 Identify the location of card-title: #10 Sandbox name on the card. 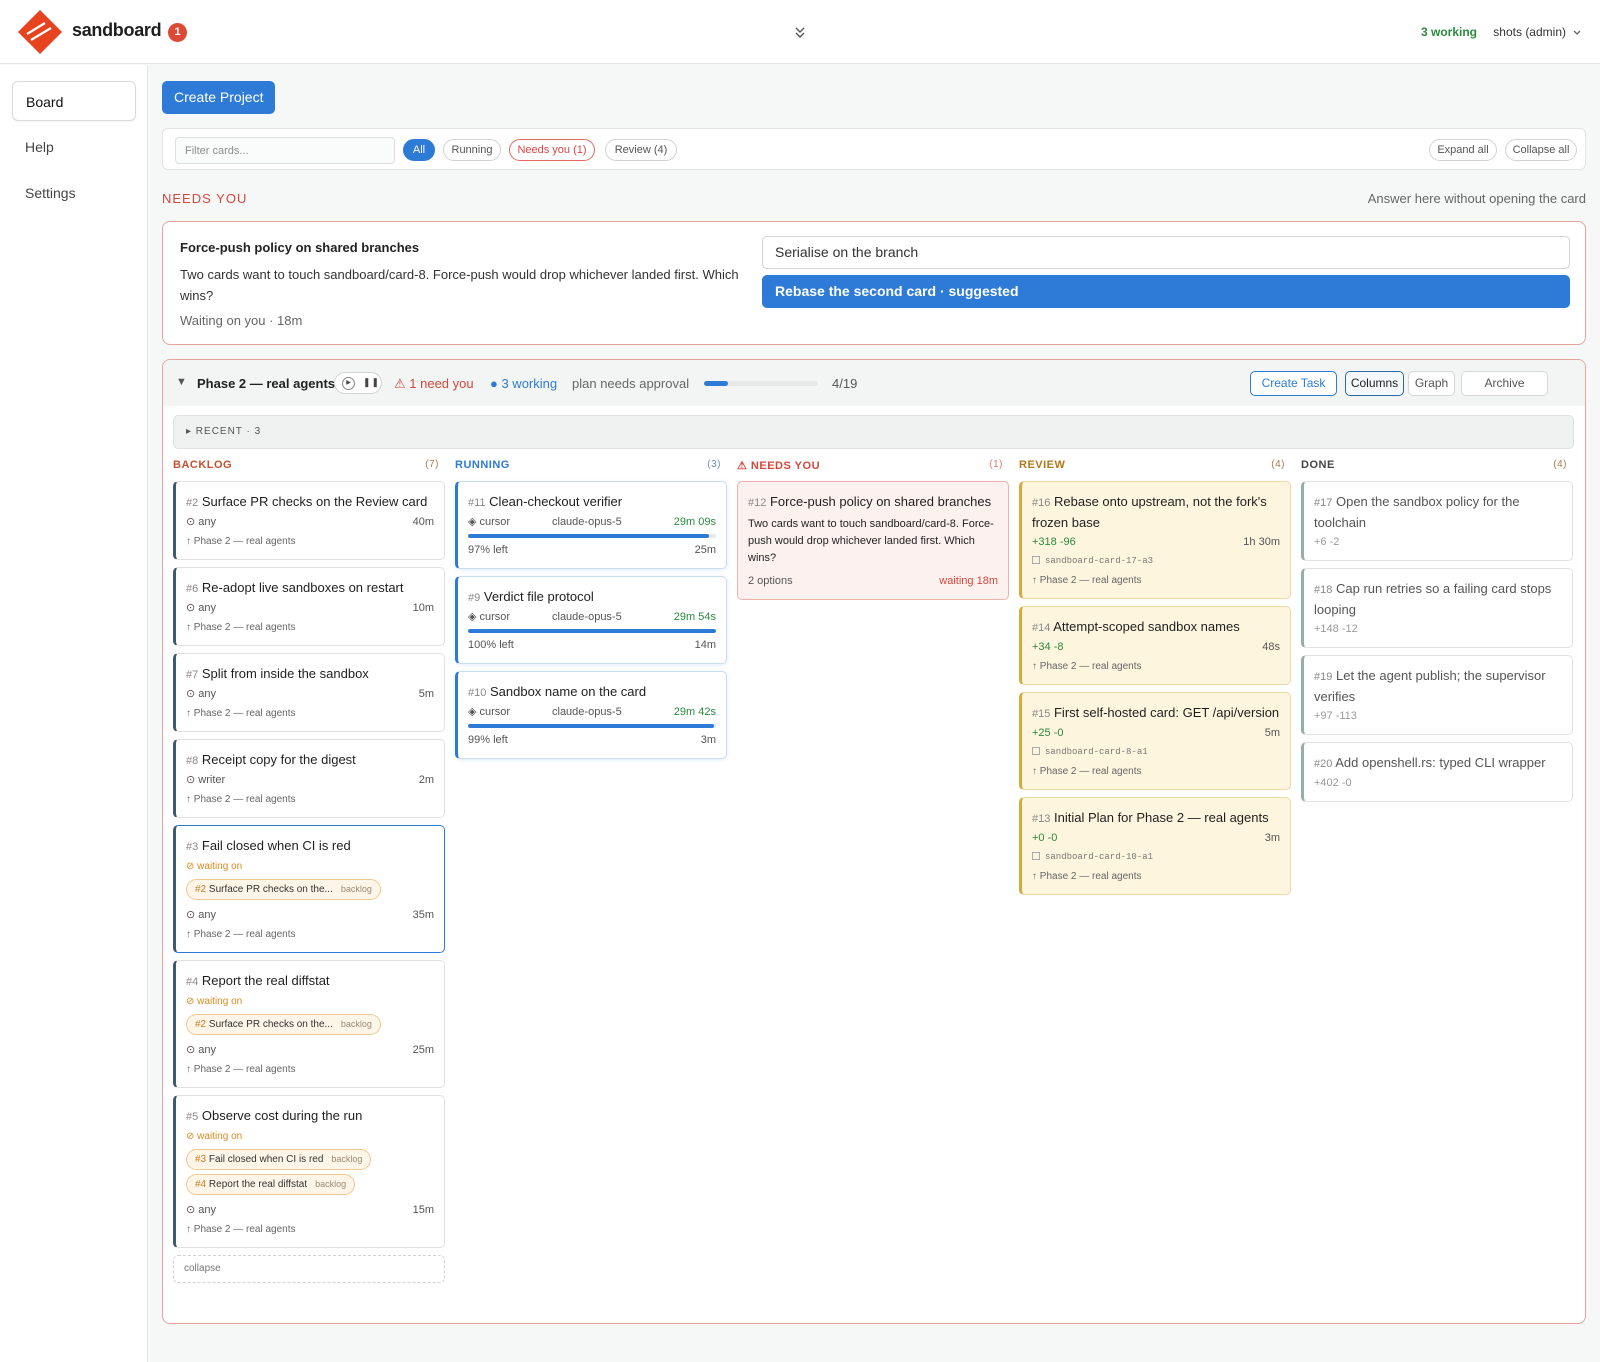
(557, 691).